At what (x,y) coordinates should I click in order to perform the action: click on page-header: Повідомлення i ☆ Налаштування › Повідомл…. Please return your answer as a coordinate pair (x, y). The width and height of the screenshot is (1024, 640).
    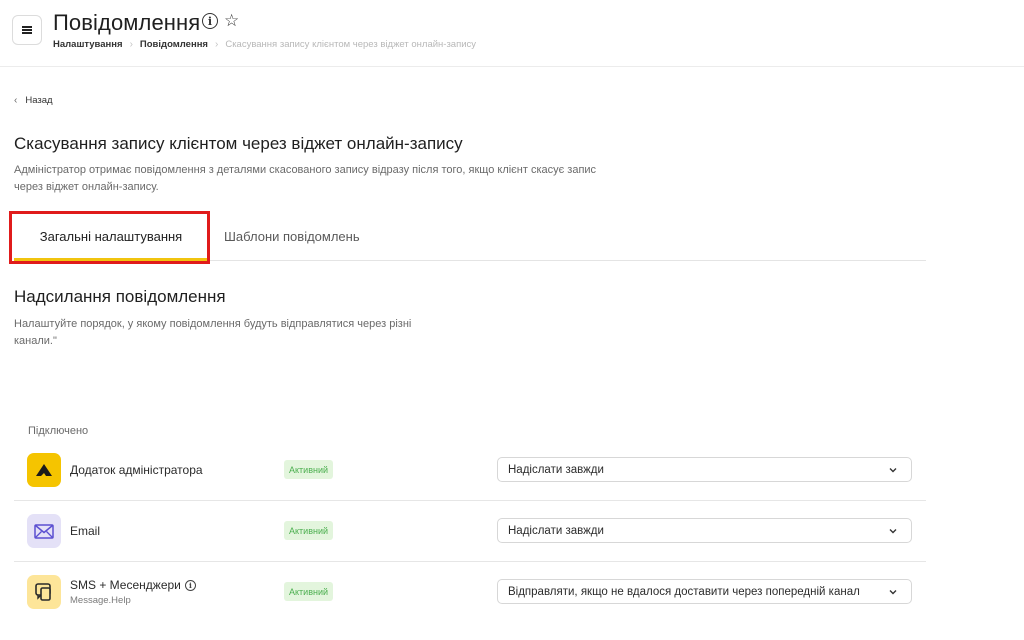
    Looking at the image, I should click on (512, 33).